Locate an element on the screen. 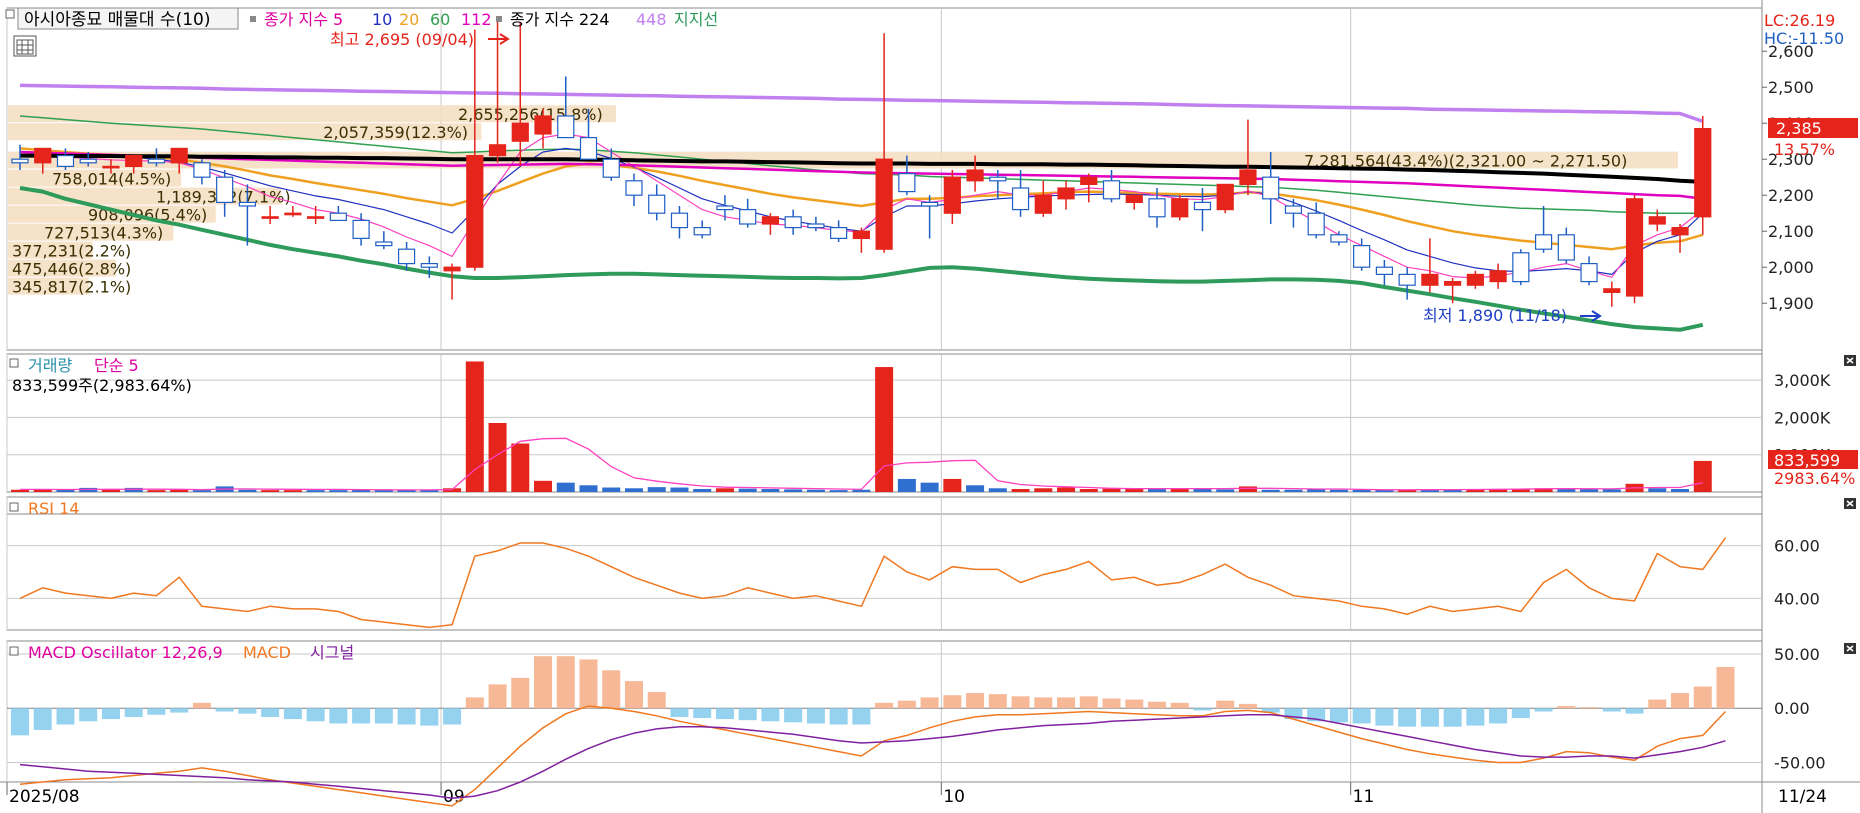 Image resolution: width=1860 pixels, height=813 pixels. collapse-toggle-price is located at coordinates (10, 14).